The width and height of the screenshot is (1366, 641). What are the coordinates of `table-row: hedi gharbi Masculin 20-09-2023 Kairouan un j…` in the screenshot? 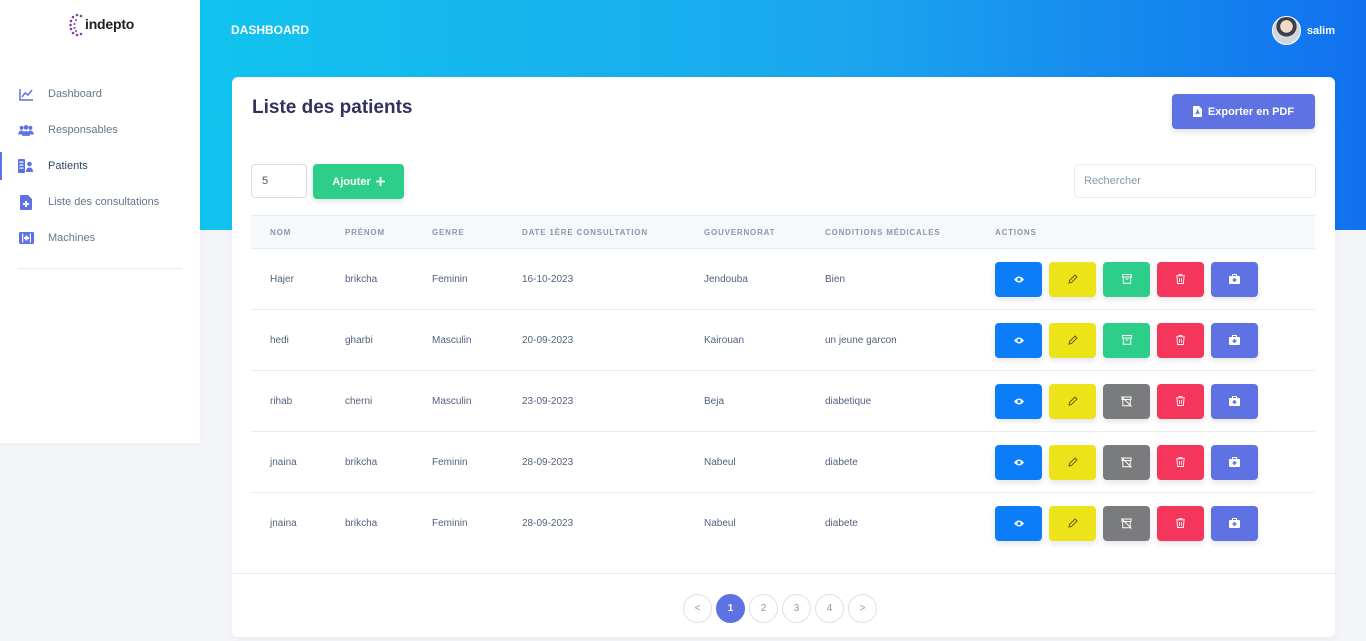 It's located at (783, 340).